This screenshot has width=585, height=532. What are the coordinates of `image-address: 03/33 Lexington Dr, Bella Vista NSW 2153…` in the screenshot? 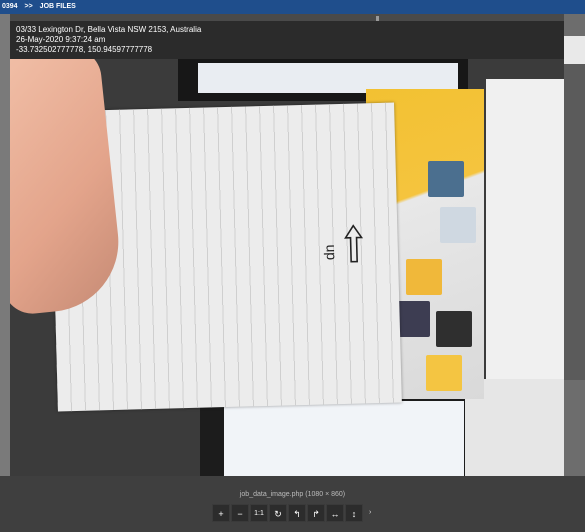 It's located at (109, 29).